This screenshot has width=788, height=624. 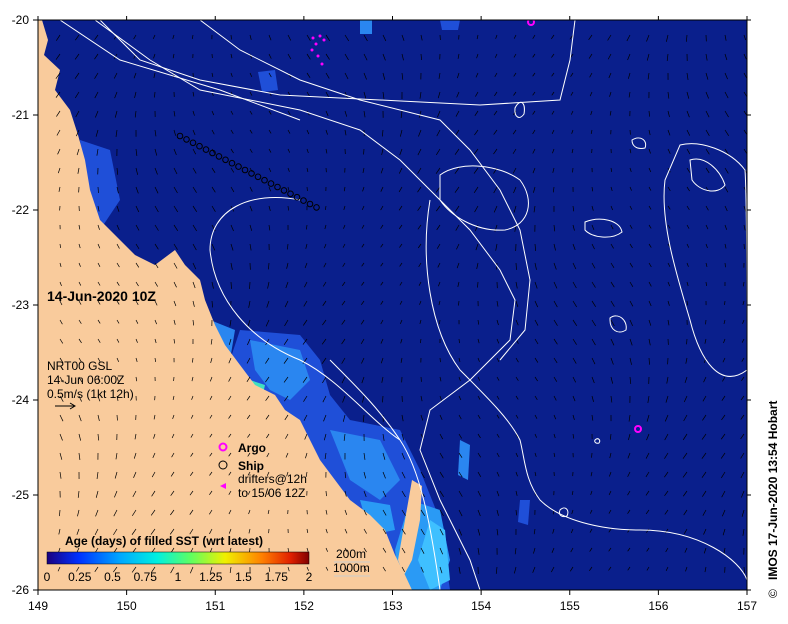 What do you see at coordinates (178, 577) in the screenshot?
I see `colorbar-tick-label: 1` at bounding box center [178, 577].